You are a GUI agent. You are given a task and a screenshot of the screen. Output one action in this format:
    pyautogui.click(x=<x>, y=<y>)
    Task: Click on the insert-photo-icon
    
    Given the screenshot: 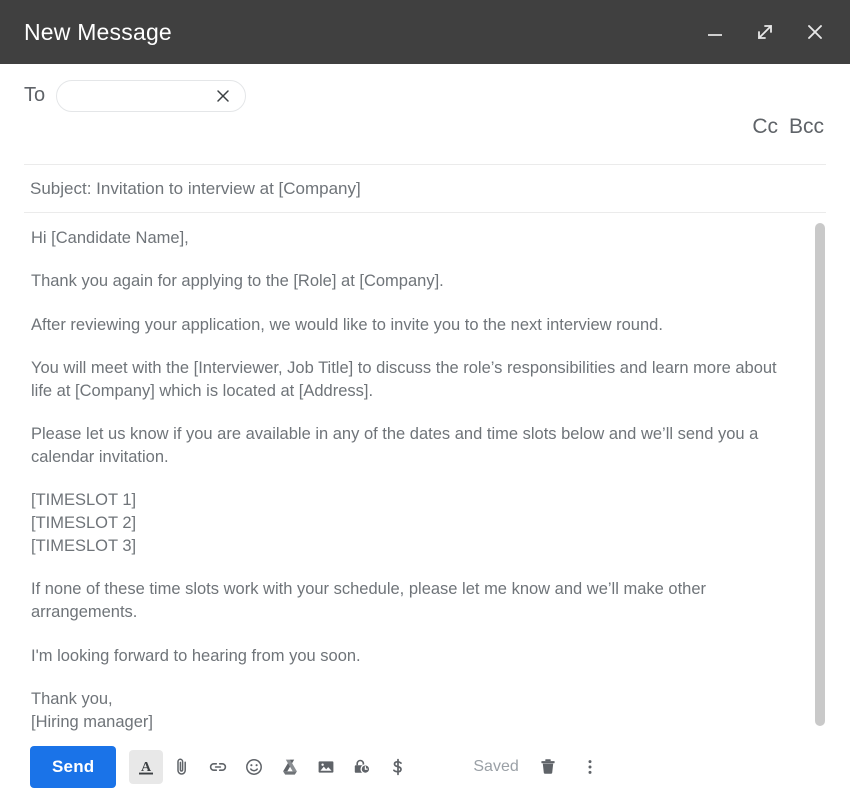 What is the action you would take?
    pyautogui.click(x=326, y=767)
    